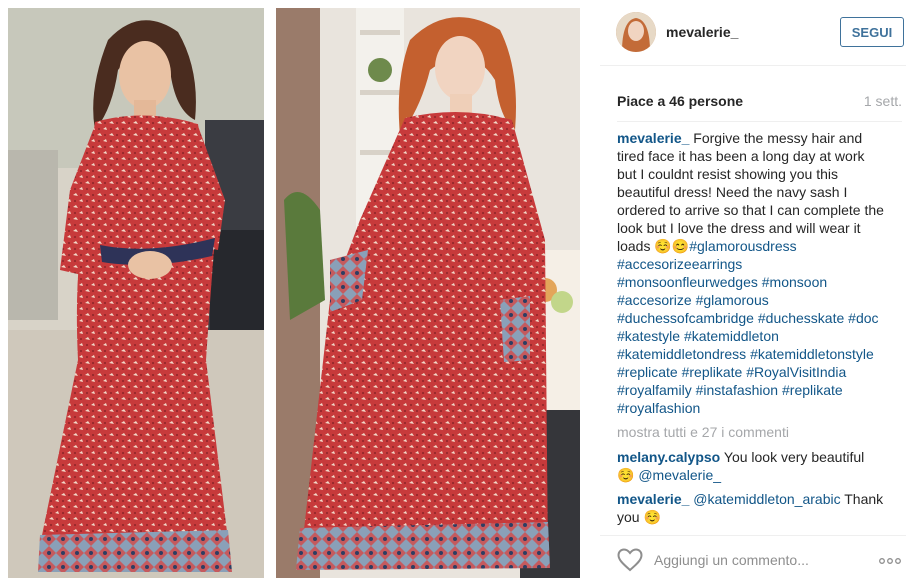 The height and width of the screenshot is (586, 906). What do you see at coordinates (801, 318) in the screenshot?
I see `hashtag-link: #duchesskate` at bounding box center [801, 318].